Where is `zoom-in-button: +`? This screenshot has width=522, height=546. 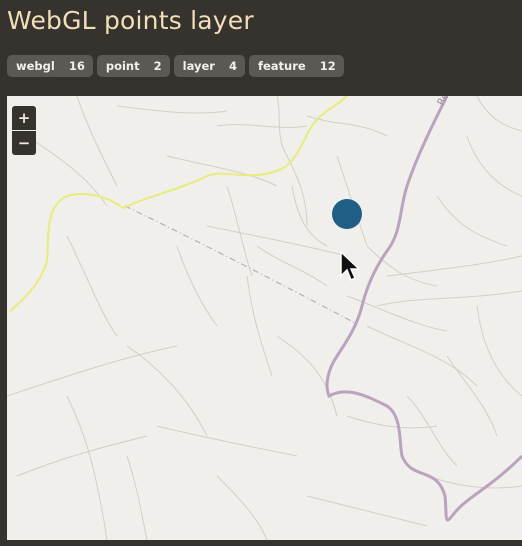
zoom-in-button: + is located at coordinates (24, 118).